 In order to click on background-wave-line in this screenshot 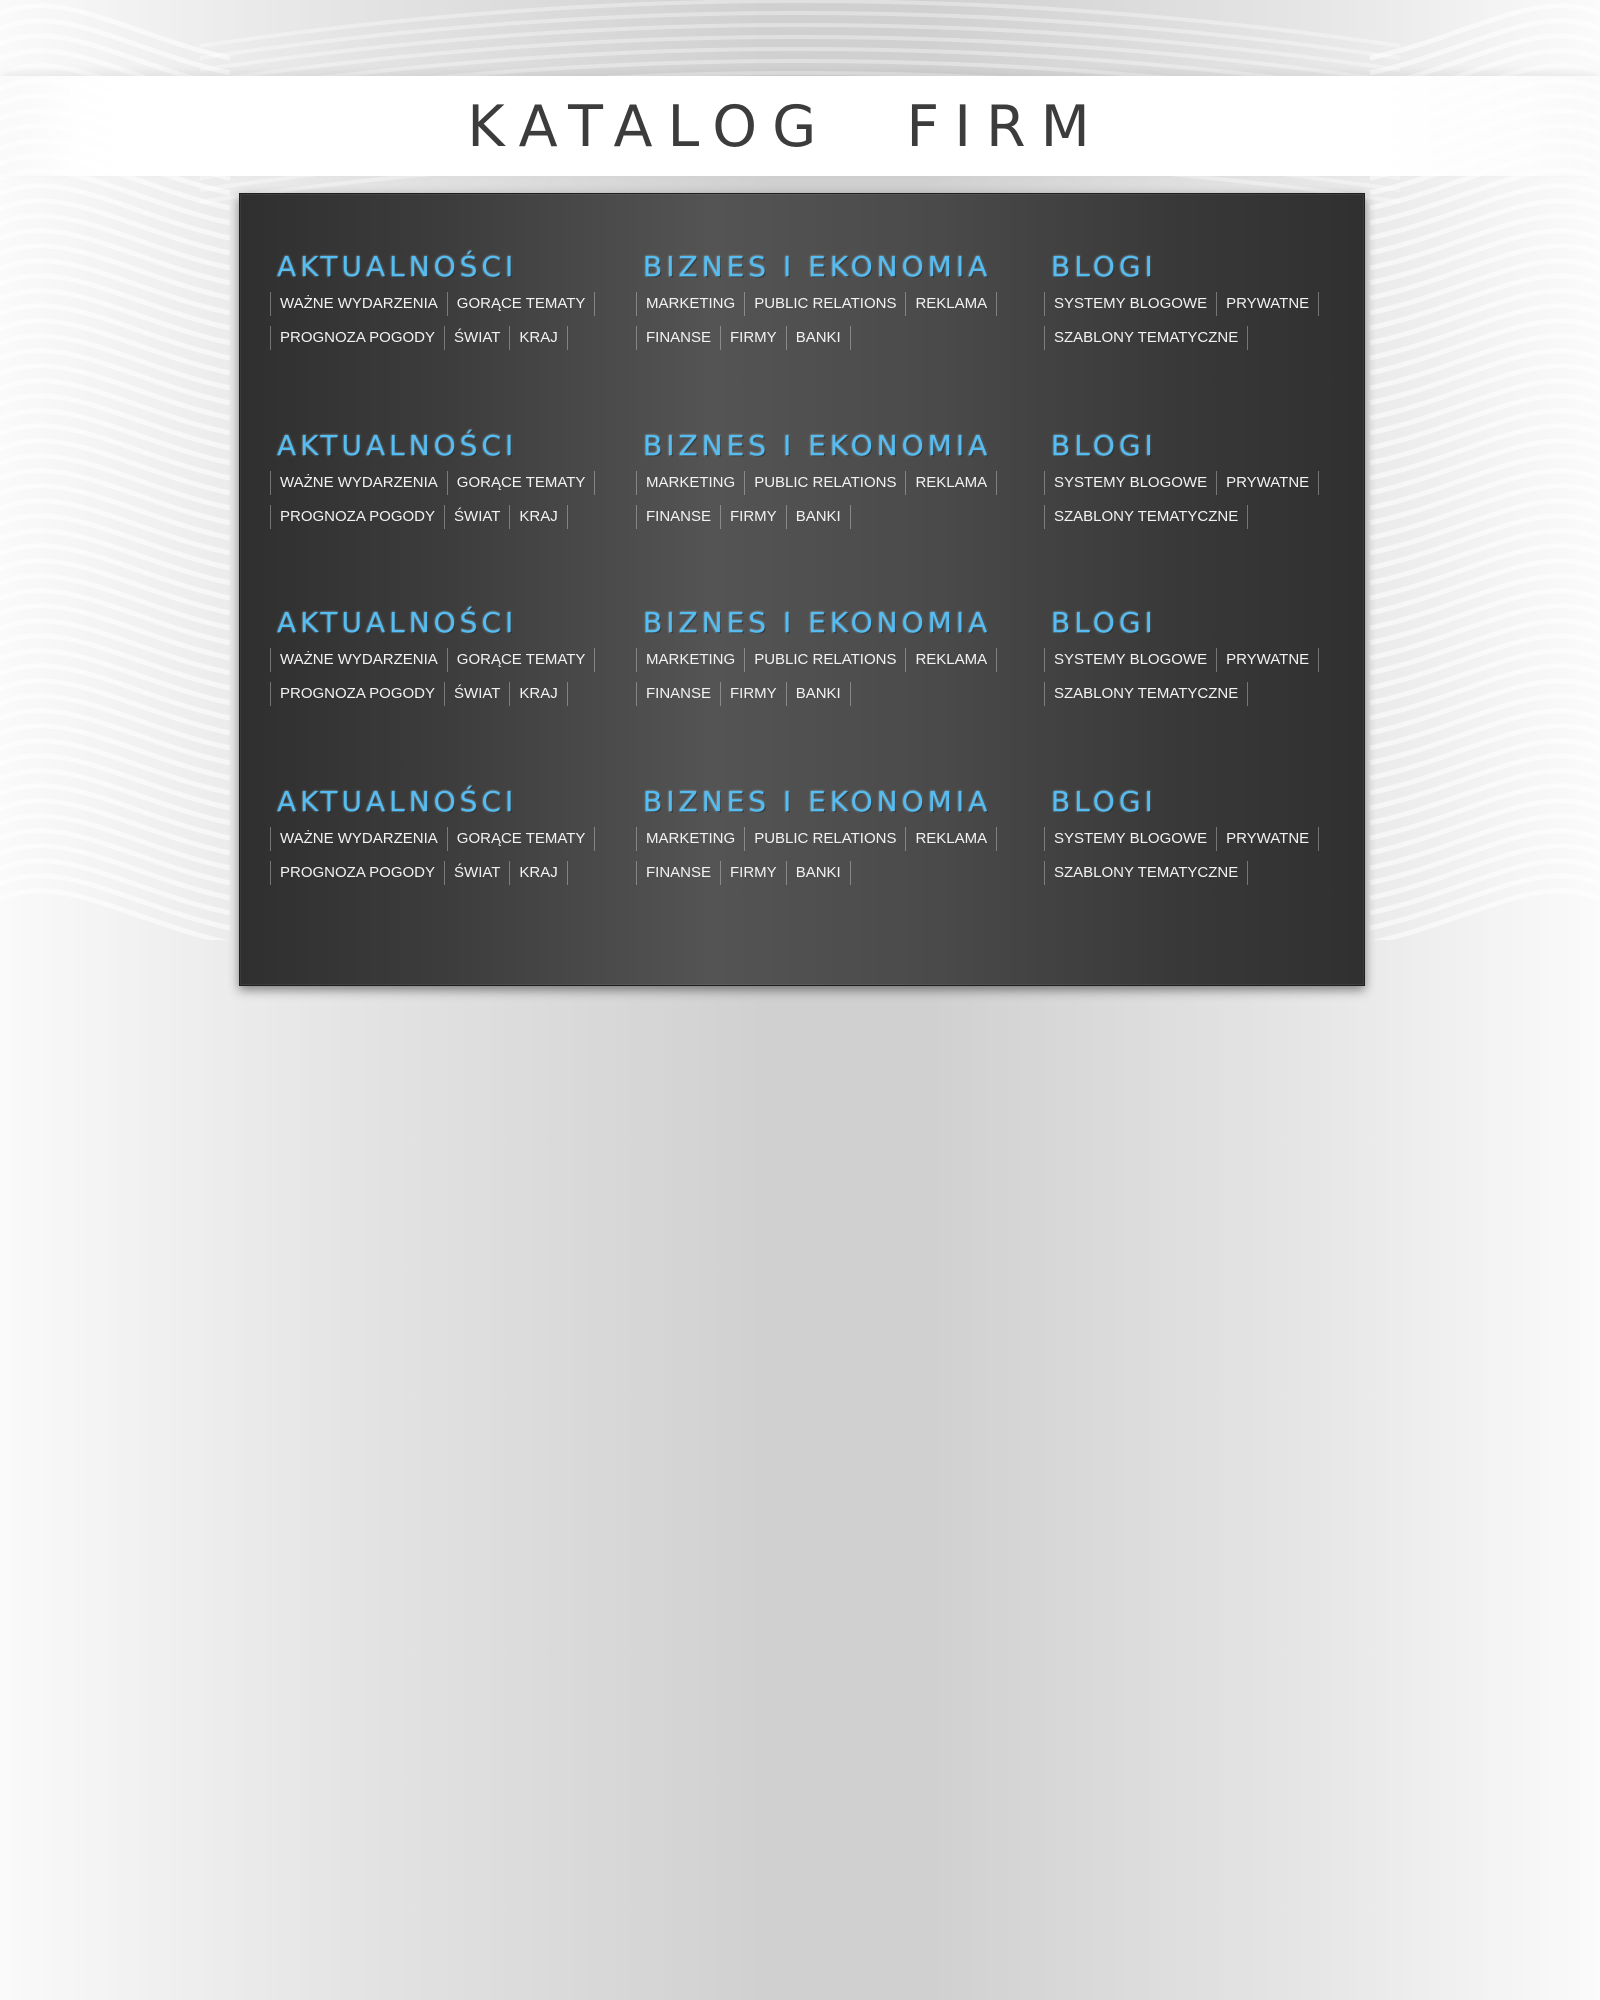, I will do `click(1485, 914)`.